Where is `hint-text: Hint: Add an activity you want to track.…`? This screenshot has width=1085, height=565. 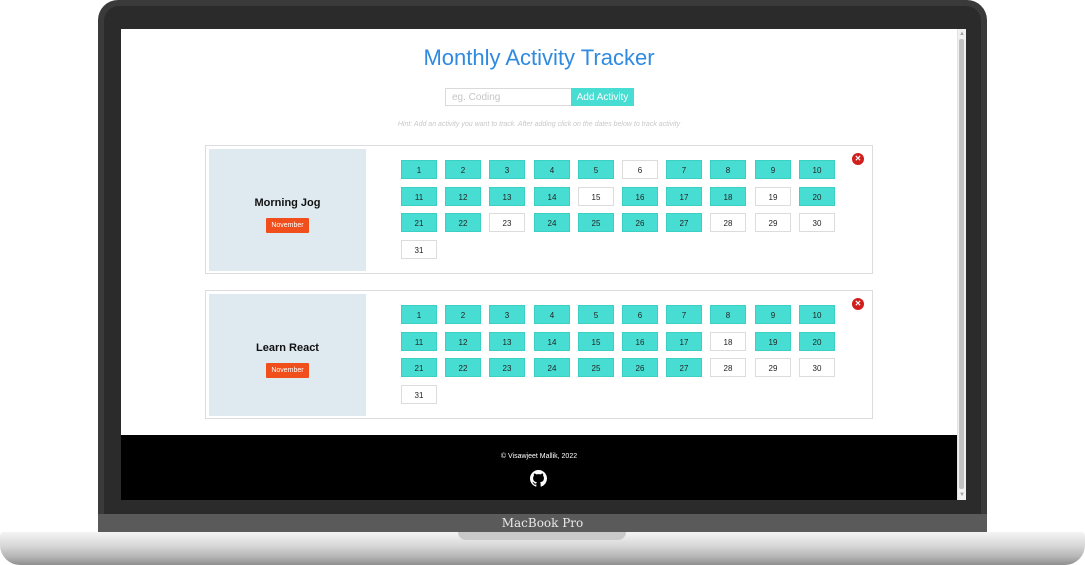
hint-text: Hint: Add an activity you want to track.… is located at coordinates (539, 124).